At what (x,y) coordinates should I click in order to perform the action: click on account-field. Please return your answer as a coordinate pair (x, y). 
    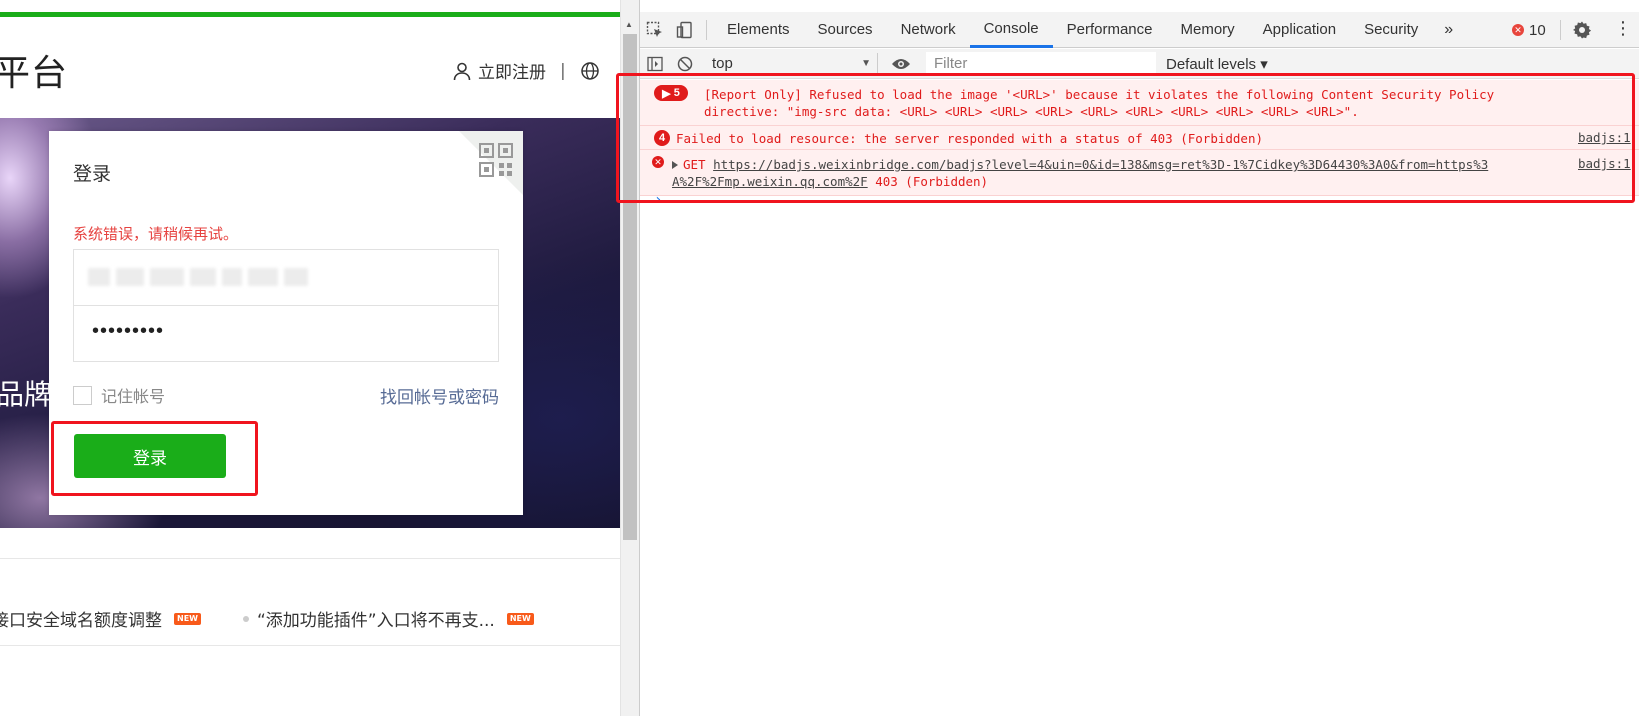
    Looking at the image, I should click on (286, 277).